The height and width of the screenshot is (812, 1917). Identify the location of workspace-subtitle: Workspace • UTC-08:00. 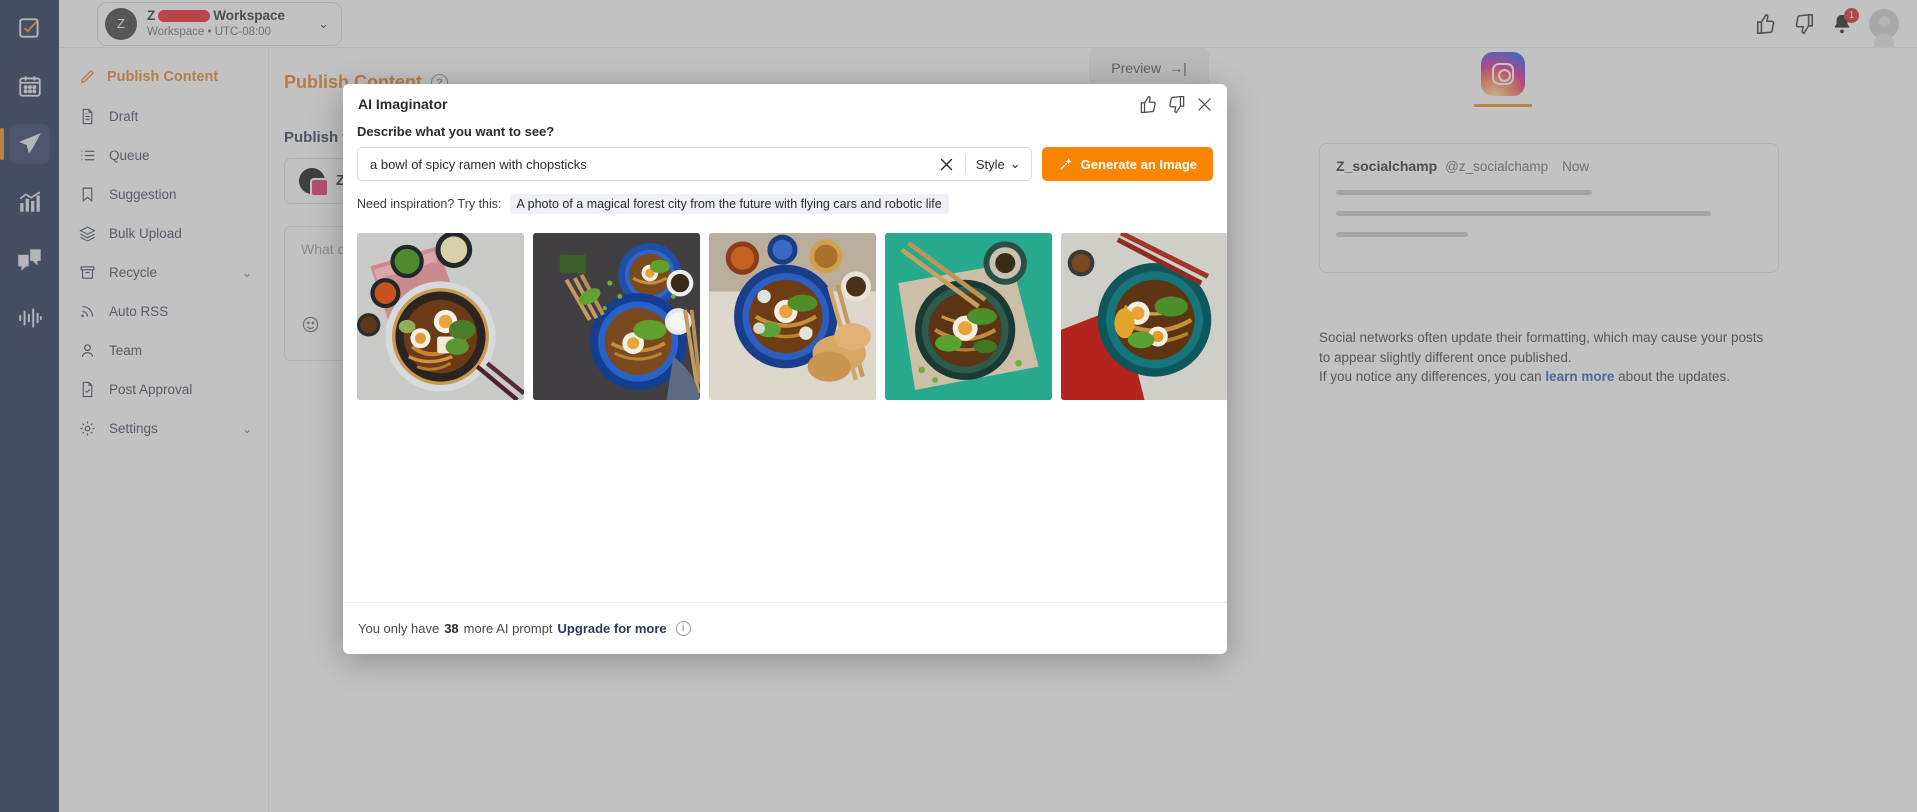
(209, 31).